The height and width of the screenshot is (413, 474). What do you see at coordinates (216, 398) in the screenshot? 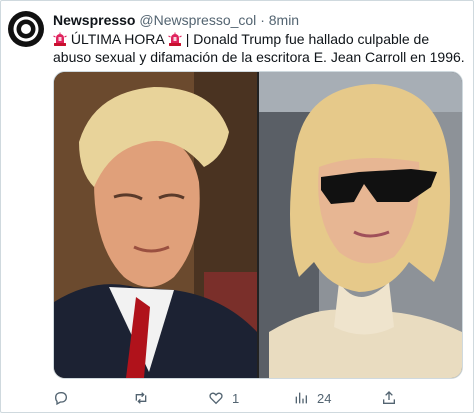
I see `like-icon` at bounding box center [216, 398].